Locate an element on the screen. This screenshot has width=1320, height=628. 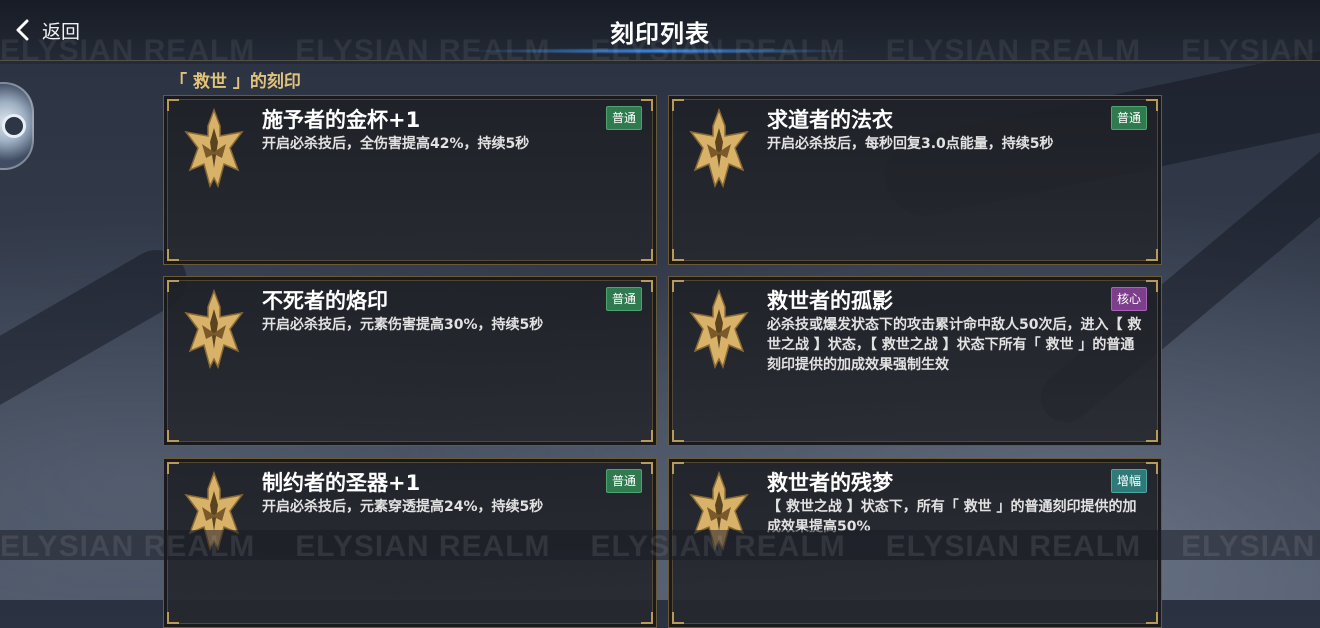
card-description: 开启必杀技后，元素伤害提高30%，持续5秒 is located at coordinates (403, 325).